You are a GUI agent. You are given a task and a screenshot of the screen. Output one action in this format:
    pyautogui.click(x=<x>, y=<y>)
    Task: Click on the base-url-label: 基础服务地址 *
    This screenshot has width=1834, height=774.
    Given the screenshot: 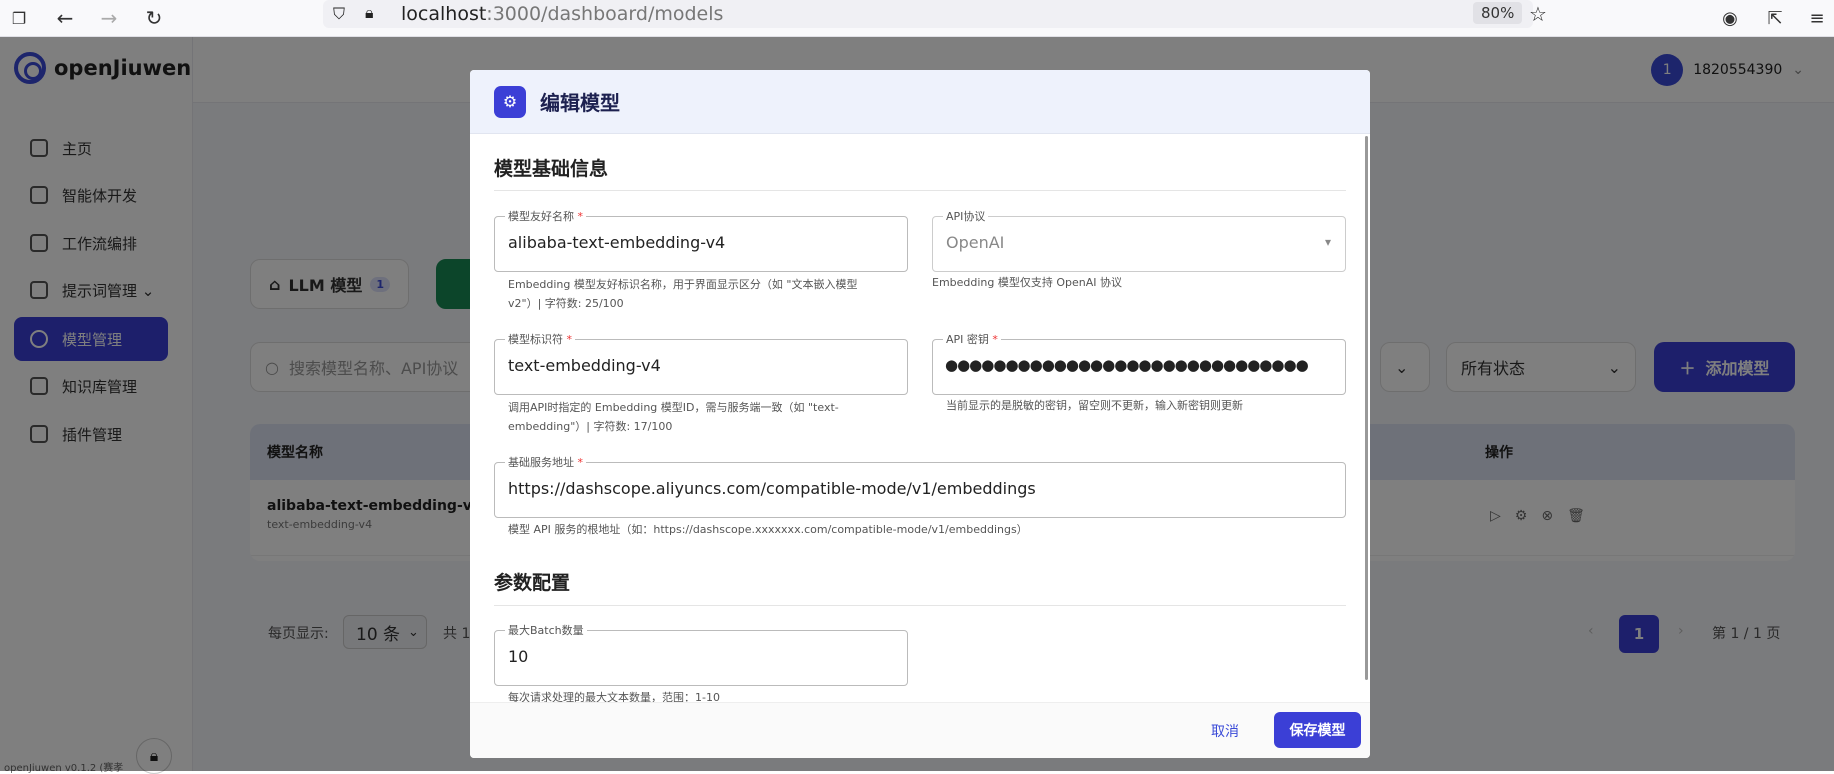 What is the action you would take?
    pyautogui.click(x=545, y=462)
    